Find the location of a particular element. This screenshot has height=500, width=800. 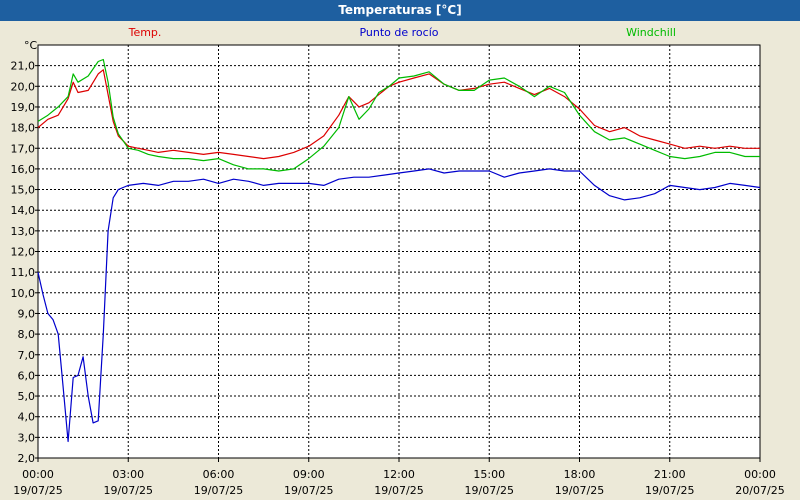

y-tick-label: 6,0 is located at coordinates (27, 375).